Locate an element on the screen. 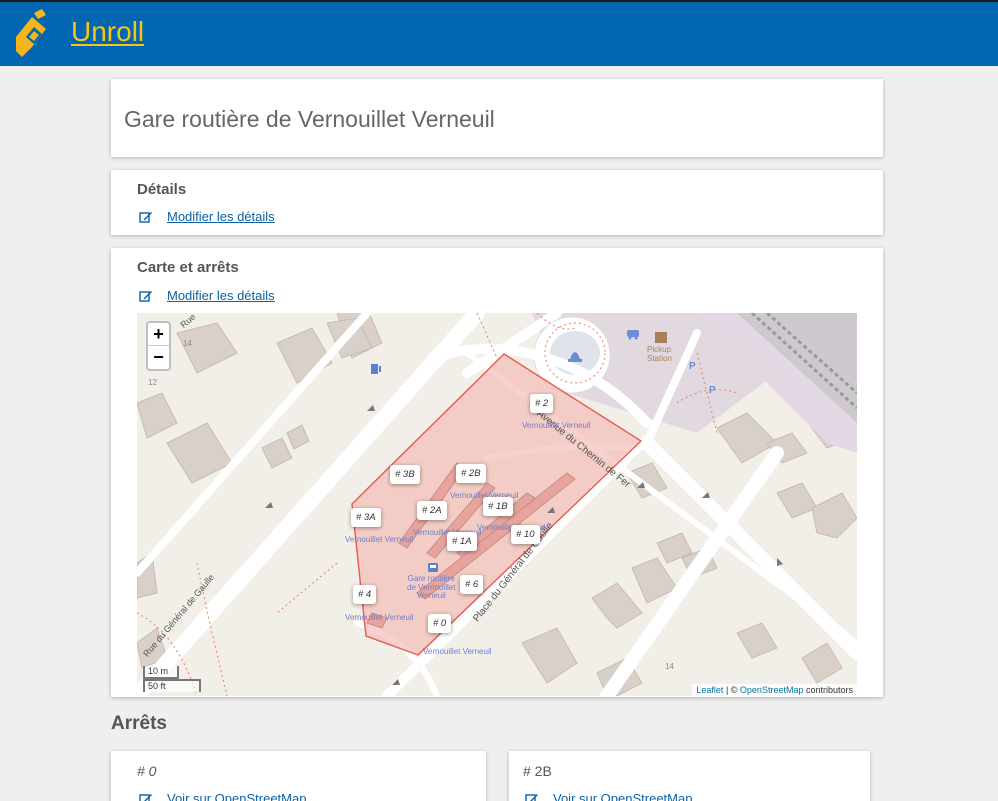 The height and width of the screenshot is (801, 998). stop-marker-1b: # 1B is located at coordinates (498, 506).